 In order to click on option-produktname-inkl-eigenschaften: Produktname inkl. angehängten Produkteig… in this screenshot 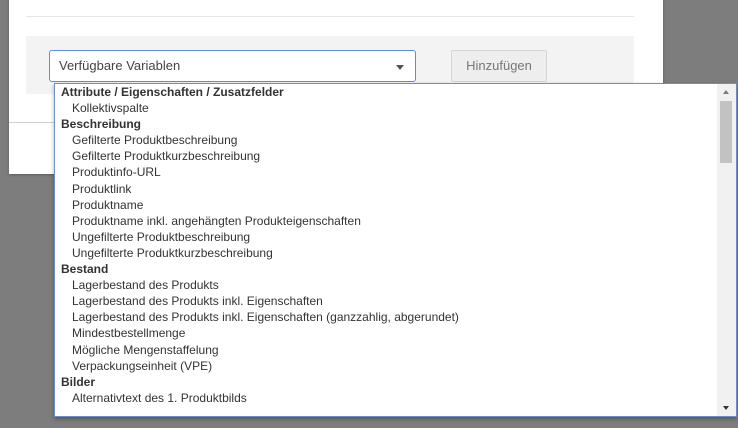, I will do `click(386, 221)`.